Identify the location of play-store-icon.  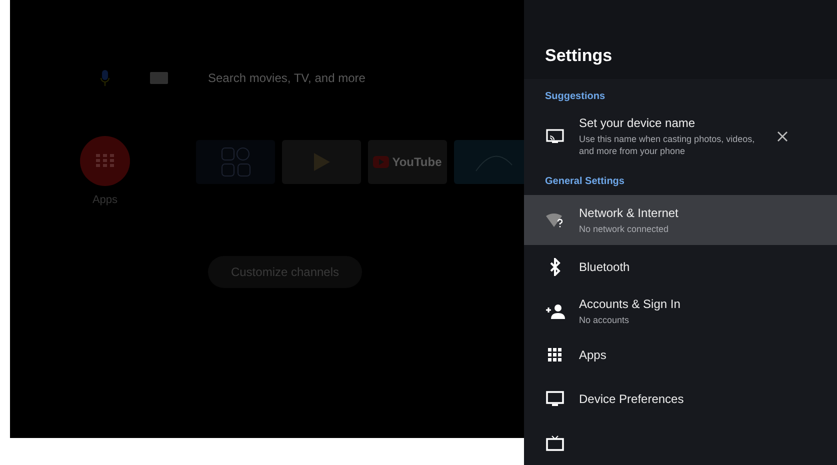
(321, 162).